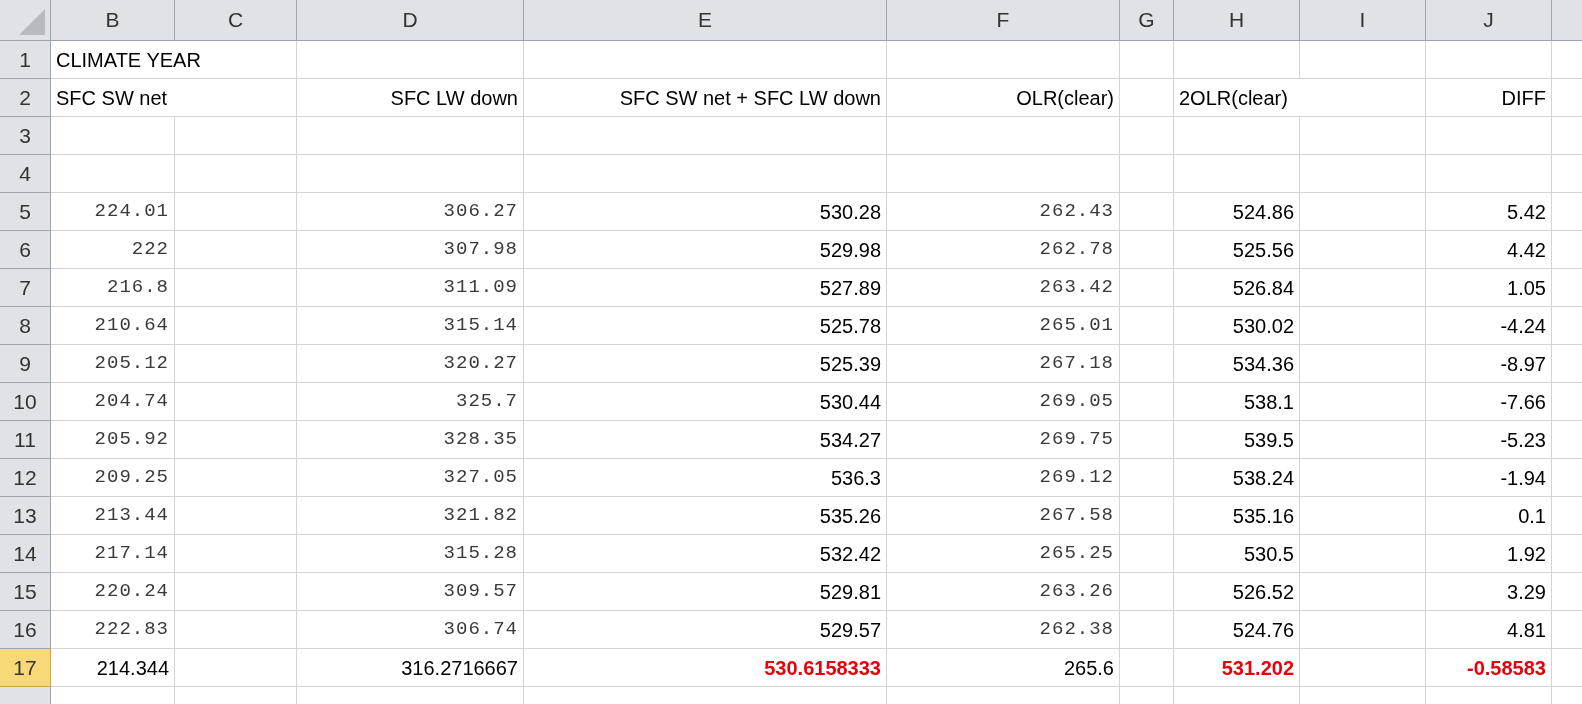 This screenshot has height=704, width=1582. Describe the element at coordinates (1489, 592) in the screenshot. I see `table-cell: 3.29` at that location.